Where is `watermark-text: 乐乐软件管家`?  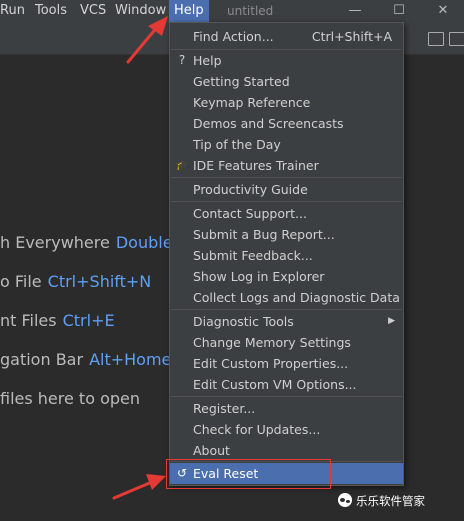
watermark-text: 乐乐软件管家 is located at coordinates (390, 501).